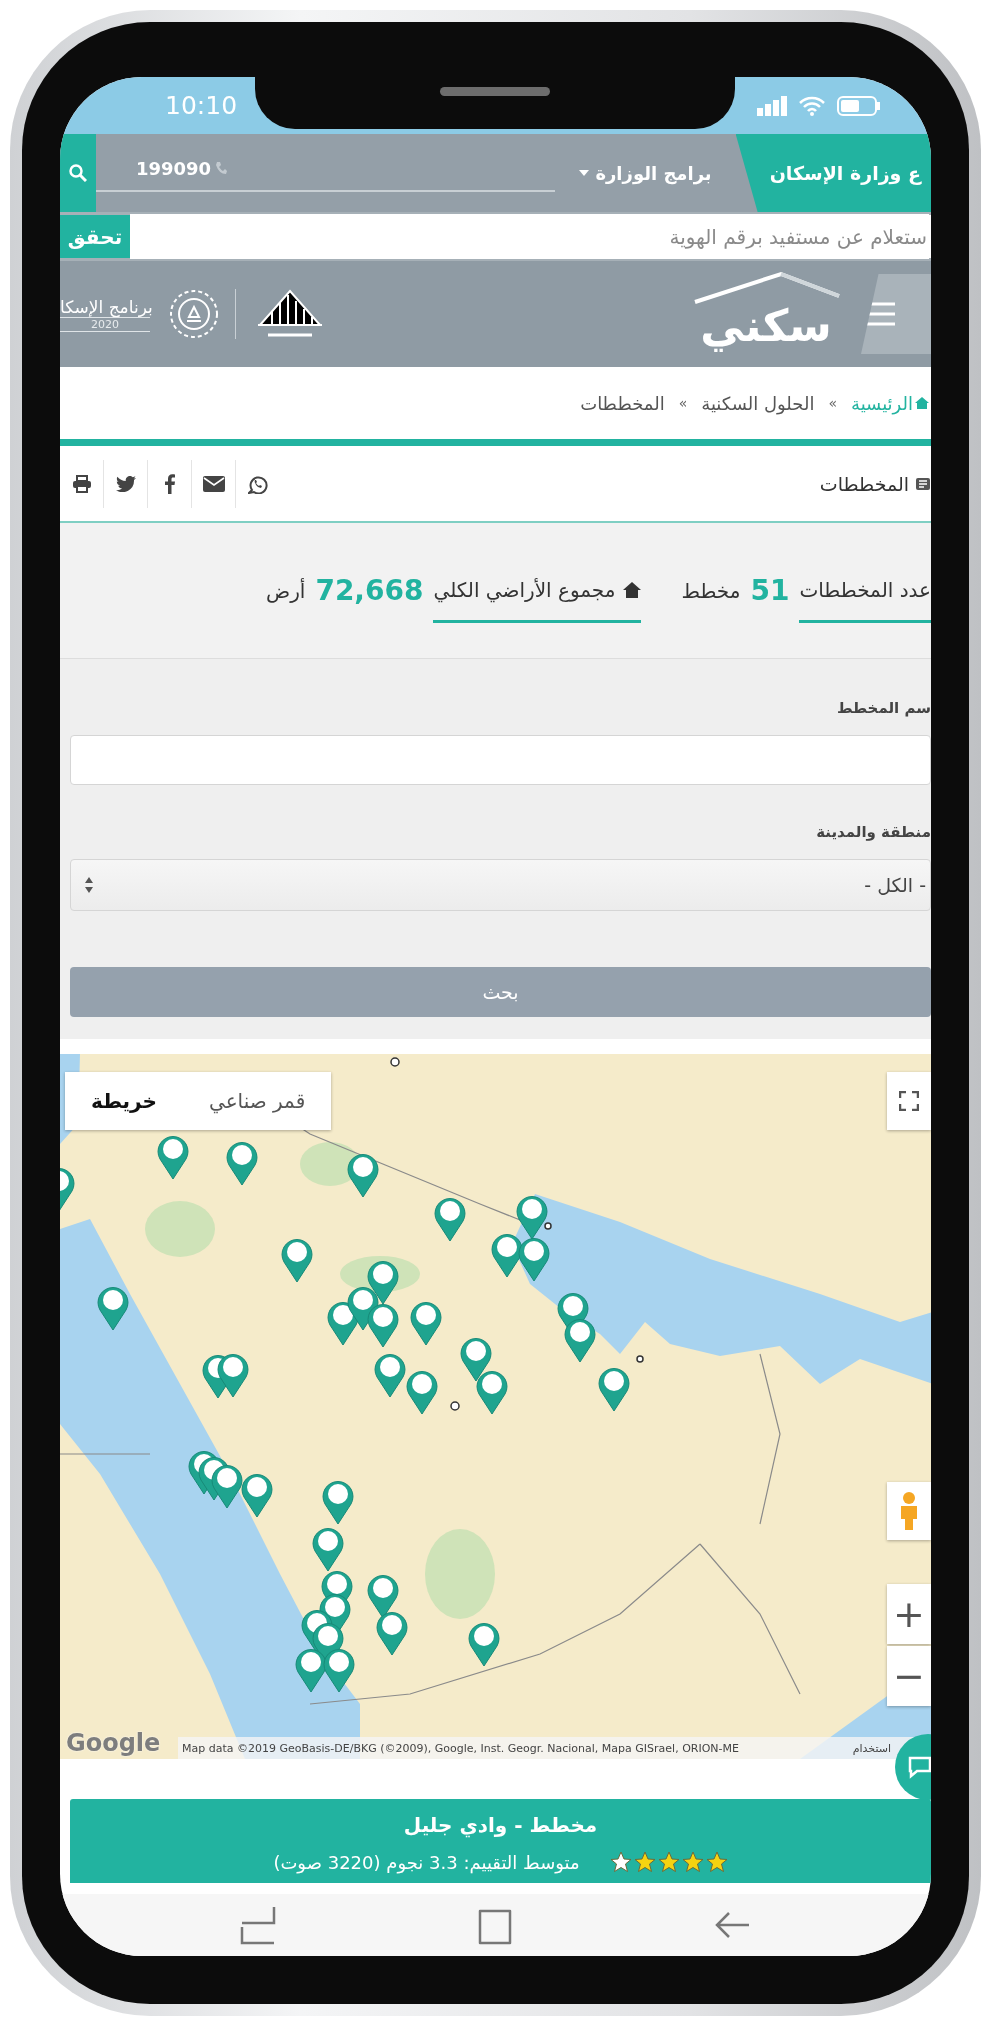 Image resolution: width=991 pixels, height=2026 pixels. Describe the element at coordinates (369, 590) in the screenshot. I see `stat-value: 72,668` at that location.